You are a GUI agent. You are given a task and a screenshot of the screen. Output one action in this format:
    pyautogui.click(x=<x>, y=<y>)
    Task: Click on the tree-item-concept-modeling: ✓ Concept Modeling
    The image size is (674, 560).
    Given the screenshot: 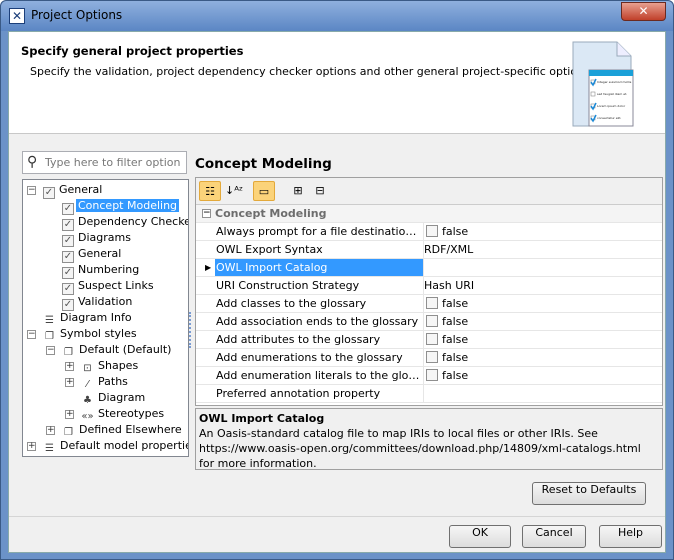 What is the action you would take?
    pyautogui.click(x=113, y=206)
    